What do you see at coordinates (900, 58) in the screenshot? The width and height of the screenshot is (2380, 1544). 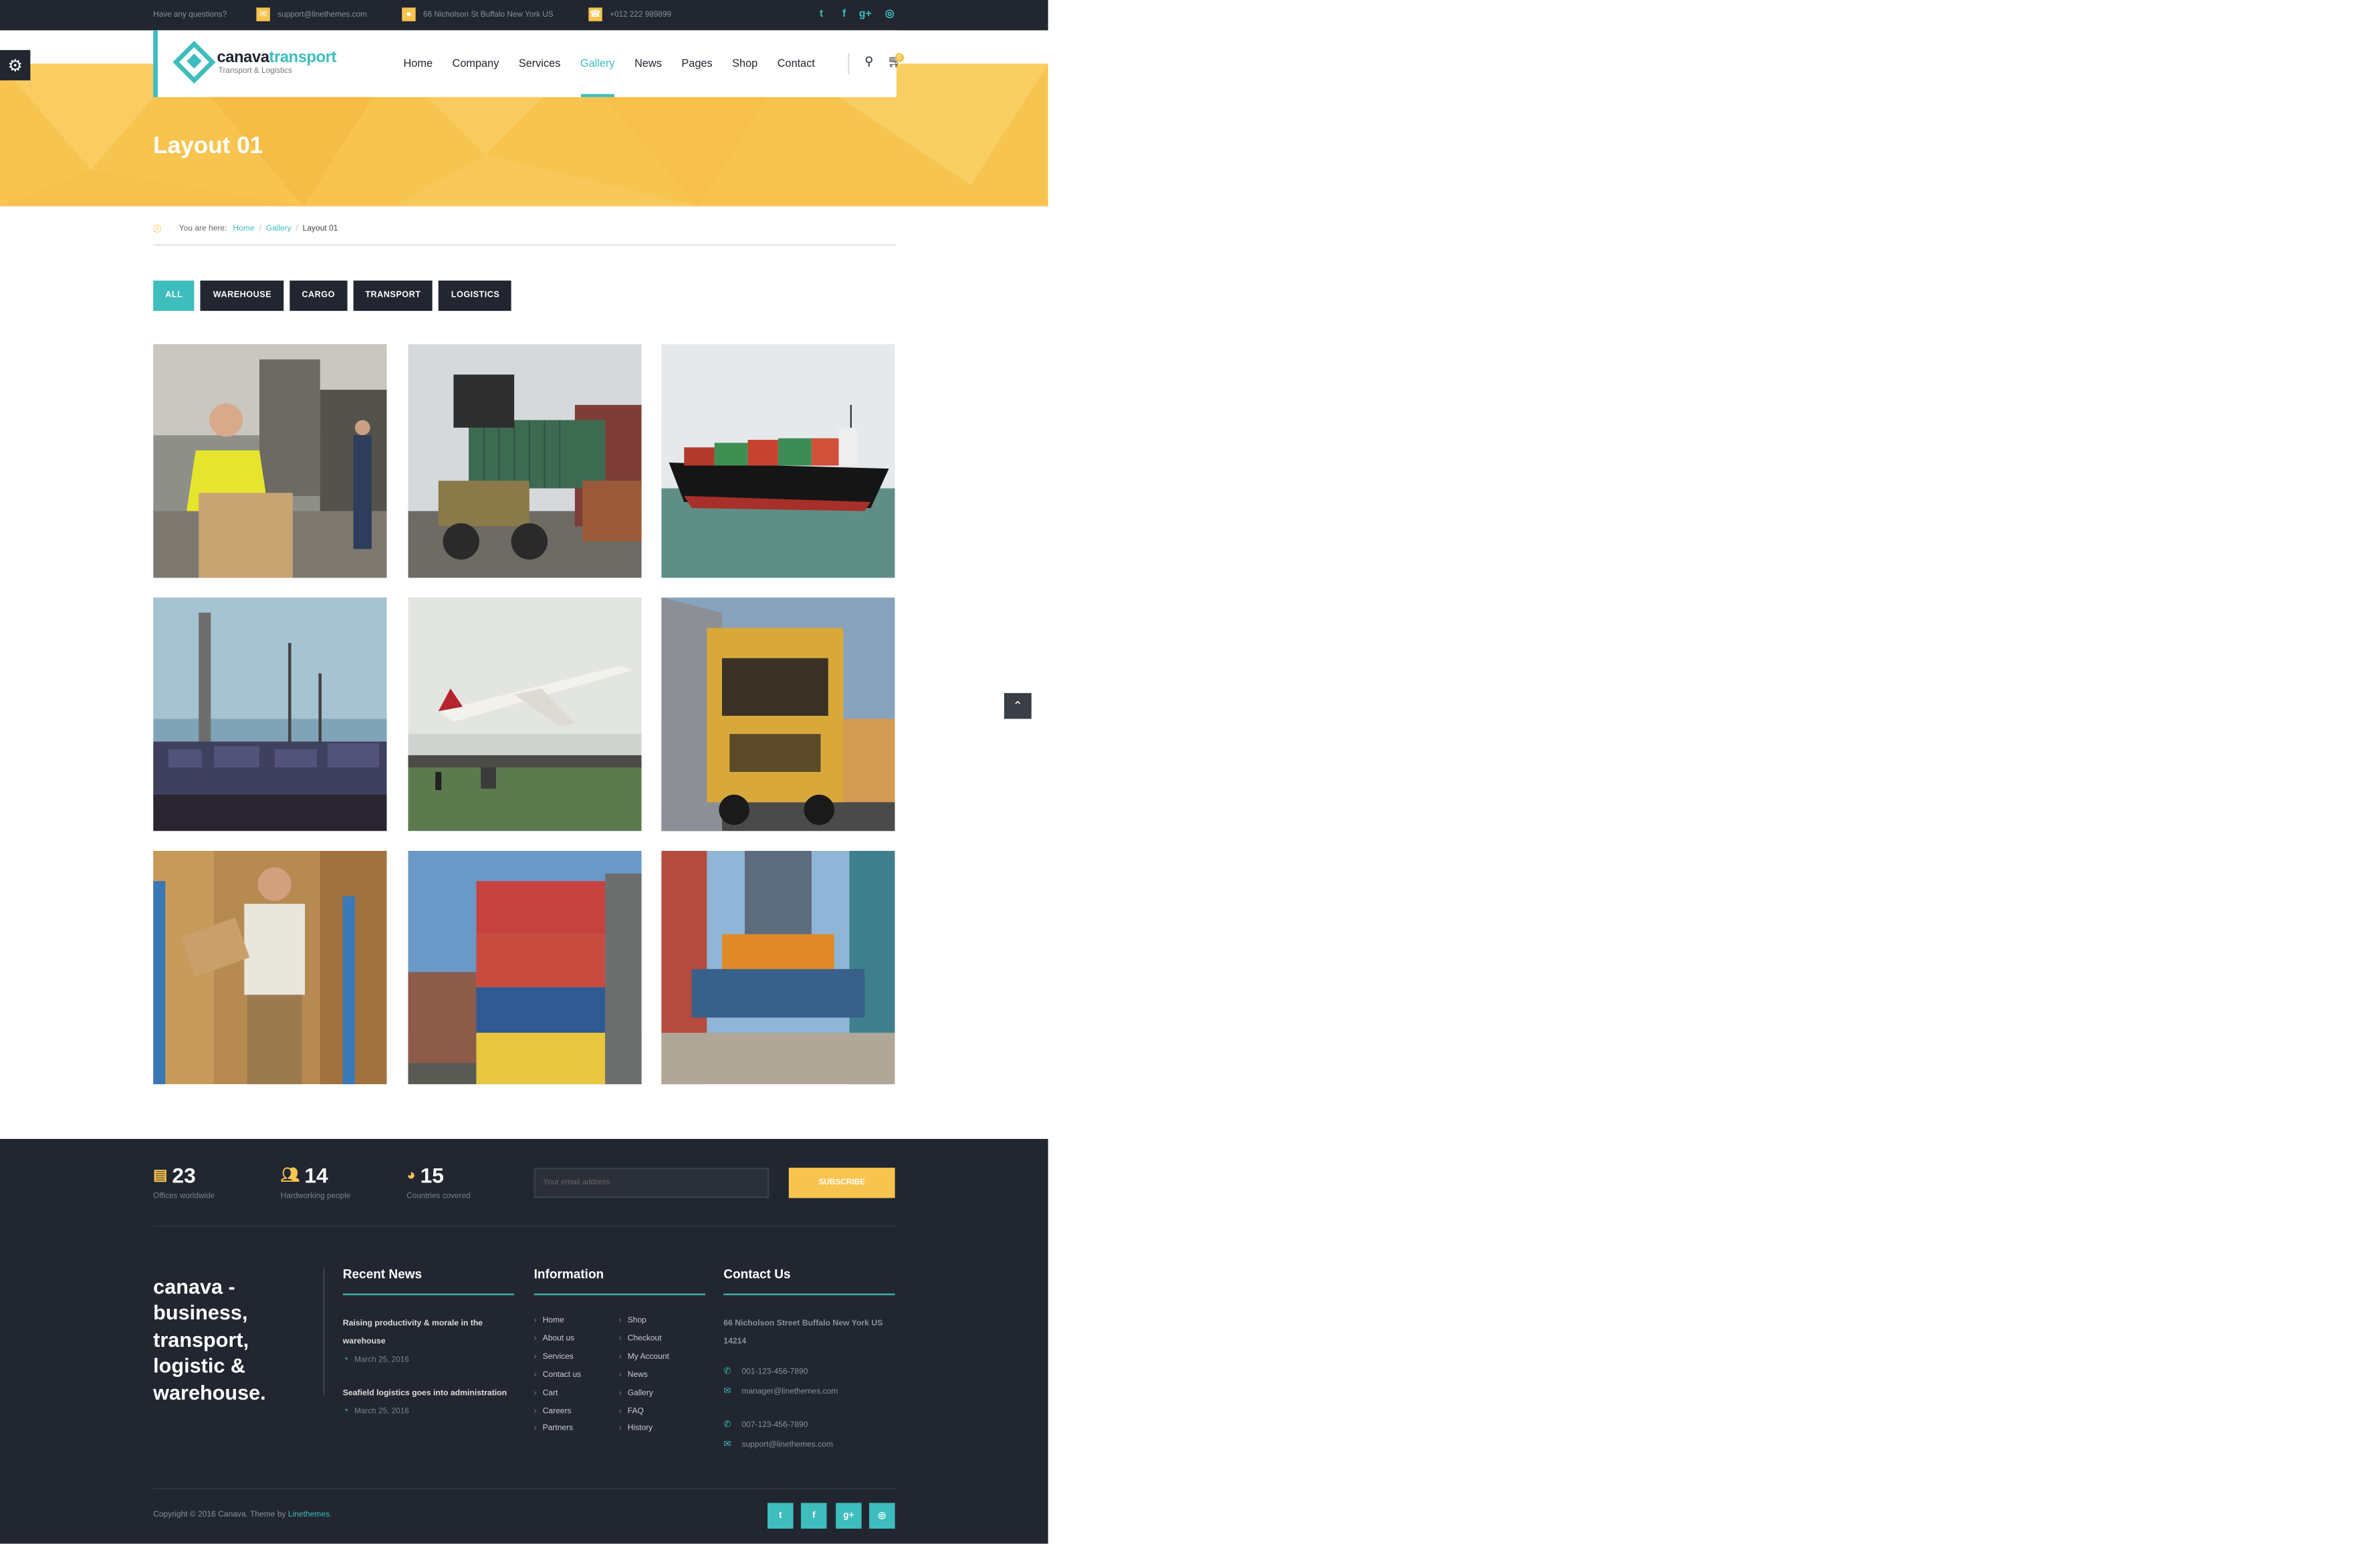 I see `cart-count-badge: 0` at bounding box center [900, 58].